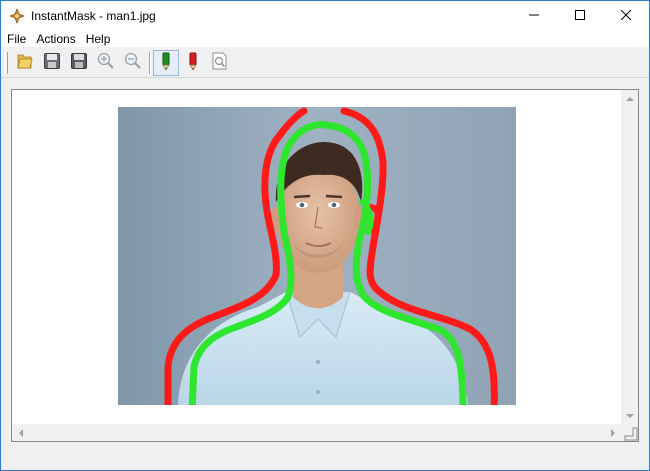  I want to click on toolbar, so click(325, 63).